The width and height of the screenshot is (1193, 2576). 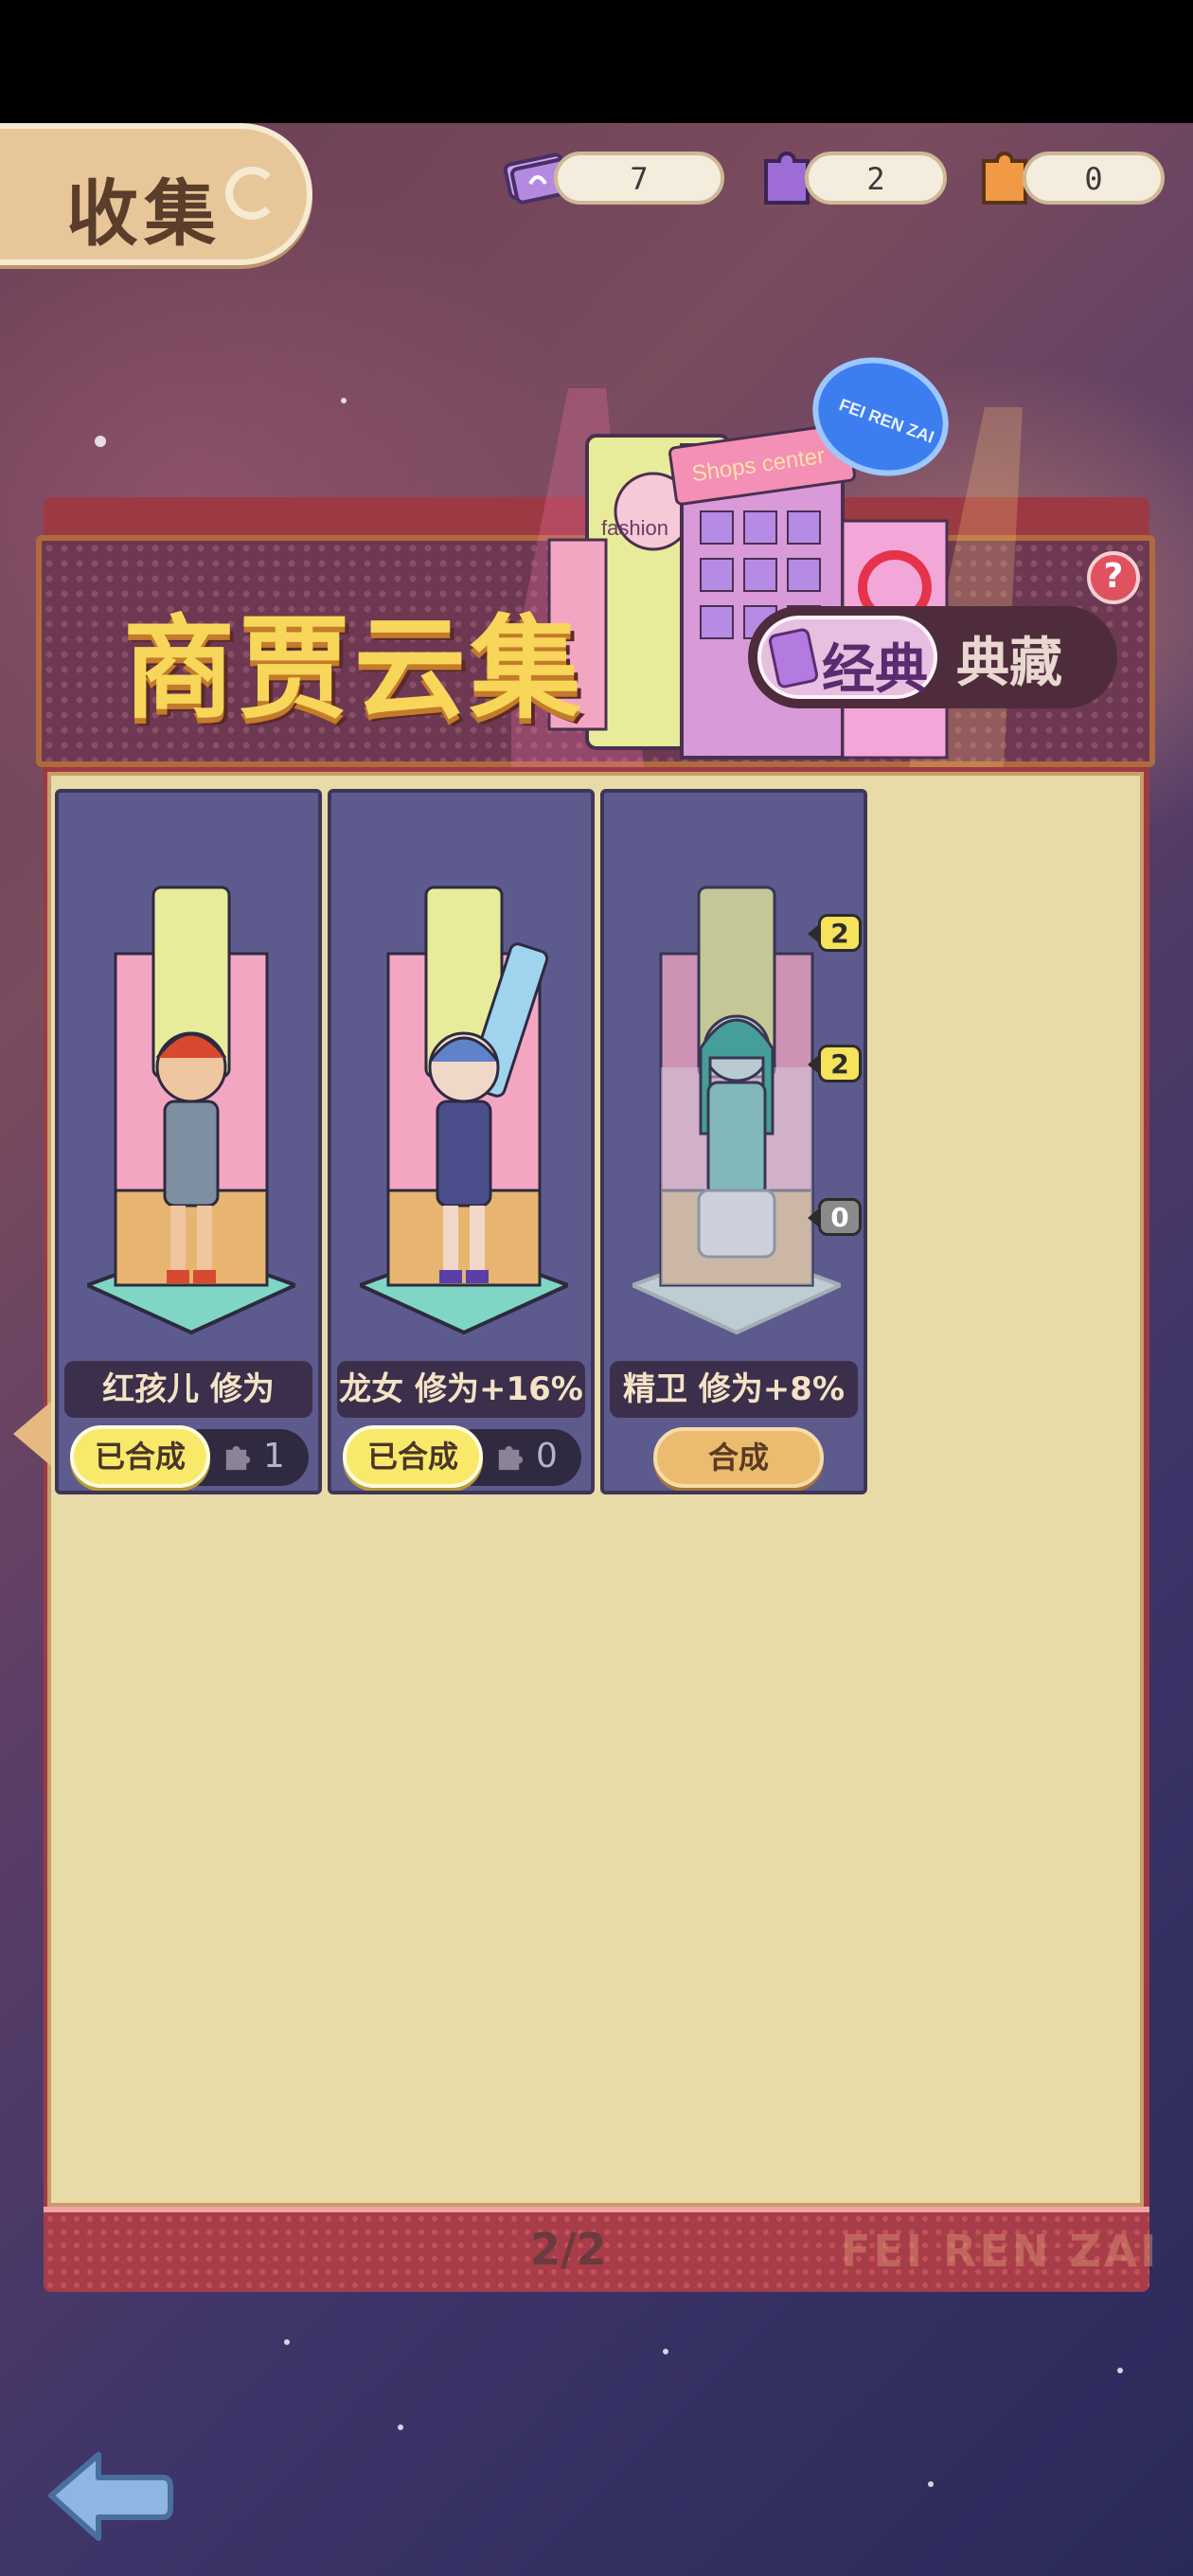 What do you see at coordinates (875, 670) in the screenshot?
I see `tab-classic-label: 经典` at bounding box center [875, 670].